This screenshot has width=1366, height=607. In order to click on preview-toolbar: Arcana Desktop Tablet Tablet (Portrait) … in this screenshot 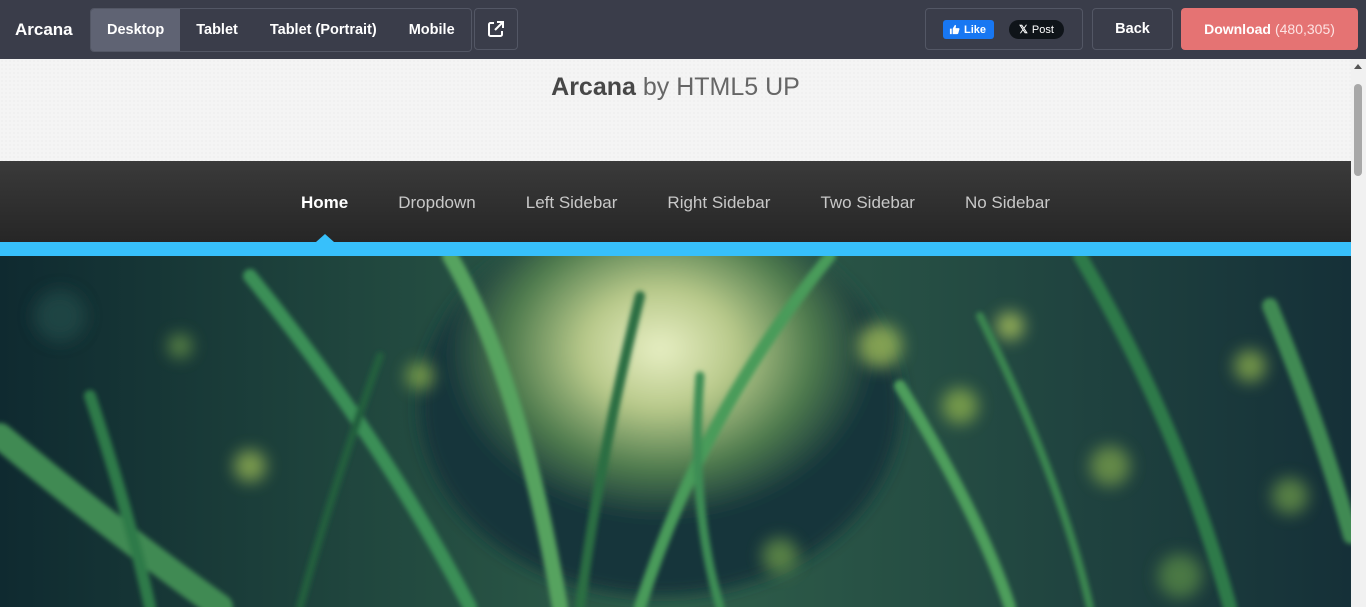, I will do `click(683, 29)`.